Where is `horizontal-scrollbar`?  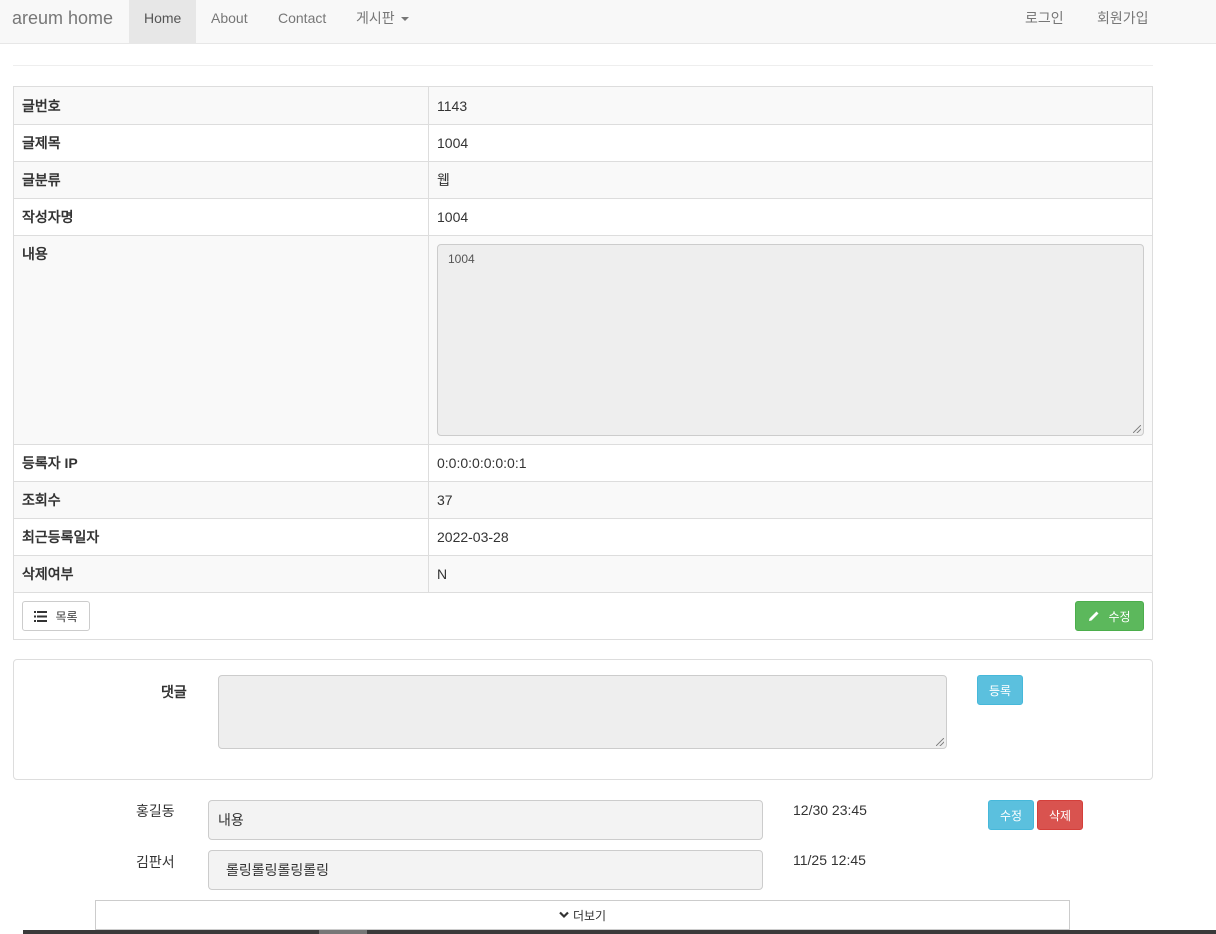 horizontal-scrollbar is located at coordinates (619, 932).